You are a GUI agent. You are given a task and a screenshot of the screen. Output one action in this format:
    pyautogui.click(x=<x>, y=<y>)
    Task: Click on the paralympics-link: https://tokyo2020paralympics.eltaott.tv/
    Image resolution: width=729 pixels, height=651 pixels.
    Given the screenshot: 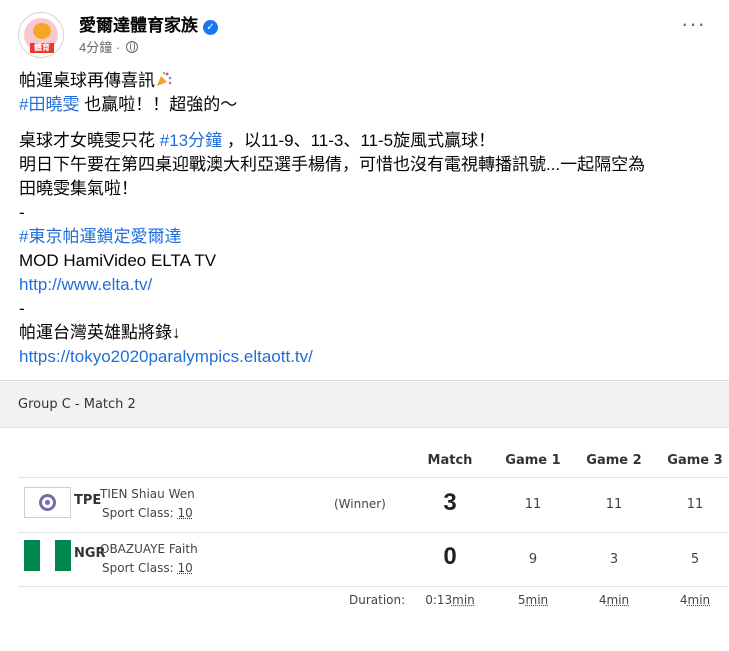 What is the action you would take?
    pyautogui.click(x=166, y=356)
    